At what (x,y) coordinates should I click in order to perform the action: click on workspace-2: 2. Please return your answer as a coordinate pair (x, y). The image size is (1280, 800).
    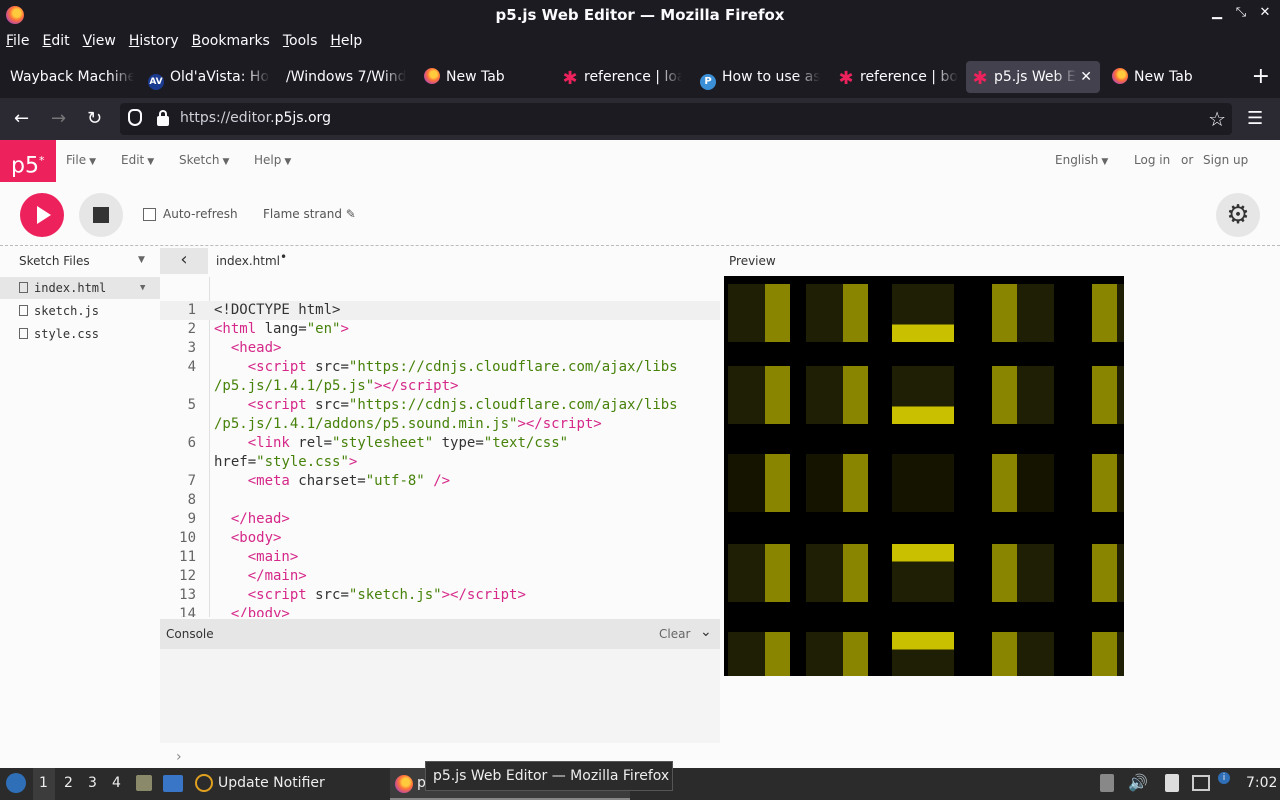
    Looking at the image, I should click on (68, 783).